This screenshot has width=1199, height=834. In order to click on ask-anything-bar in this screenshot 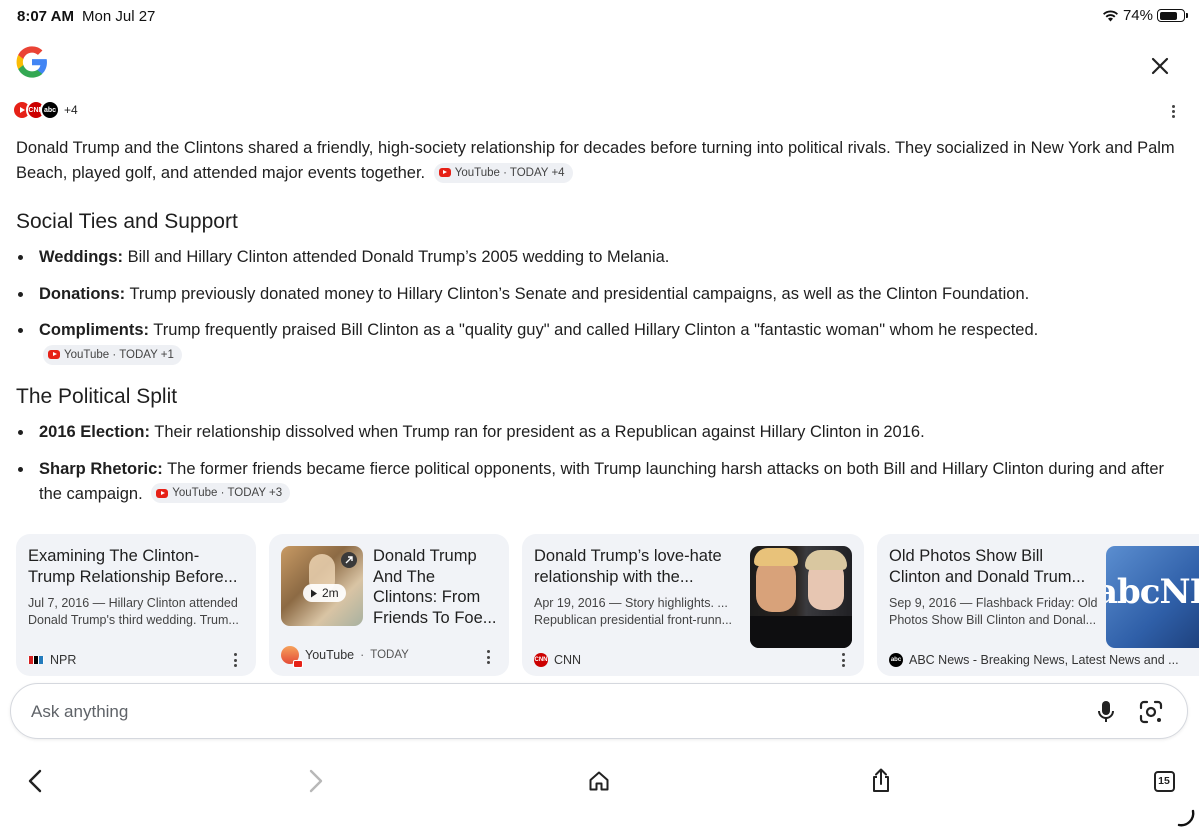, I will do `click(599, 711)`.